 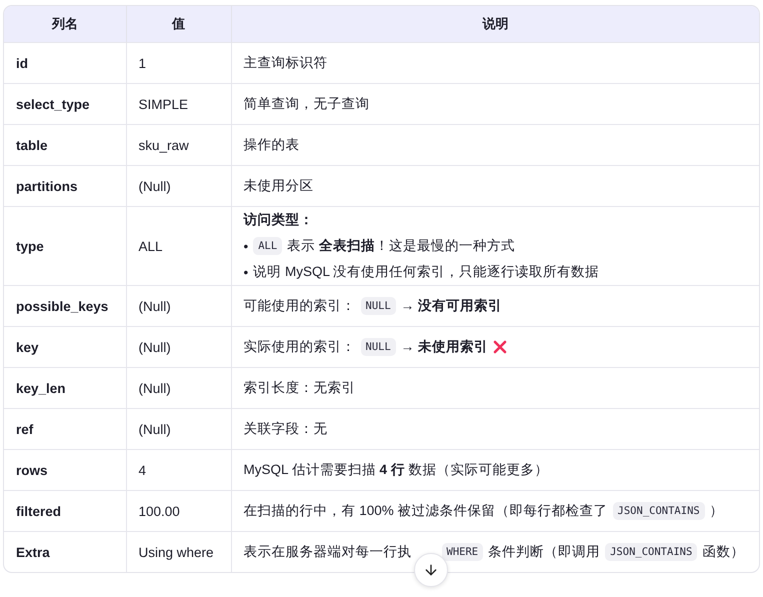 I want to click on column-value: Using where, so click(x=176, y=552).